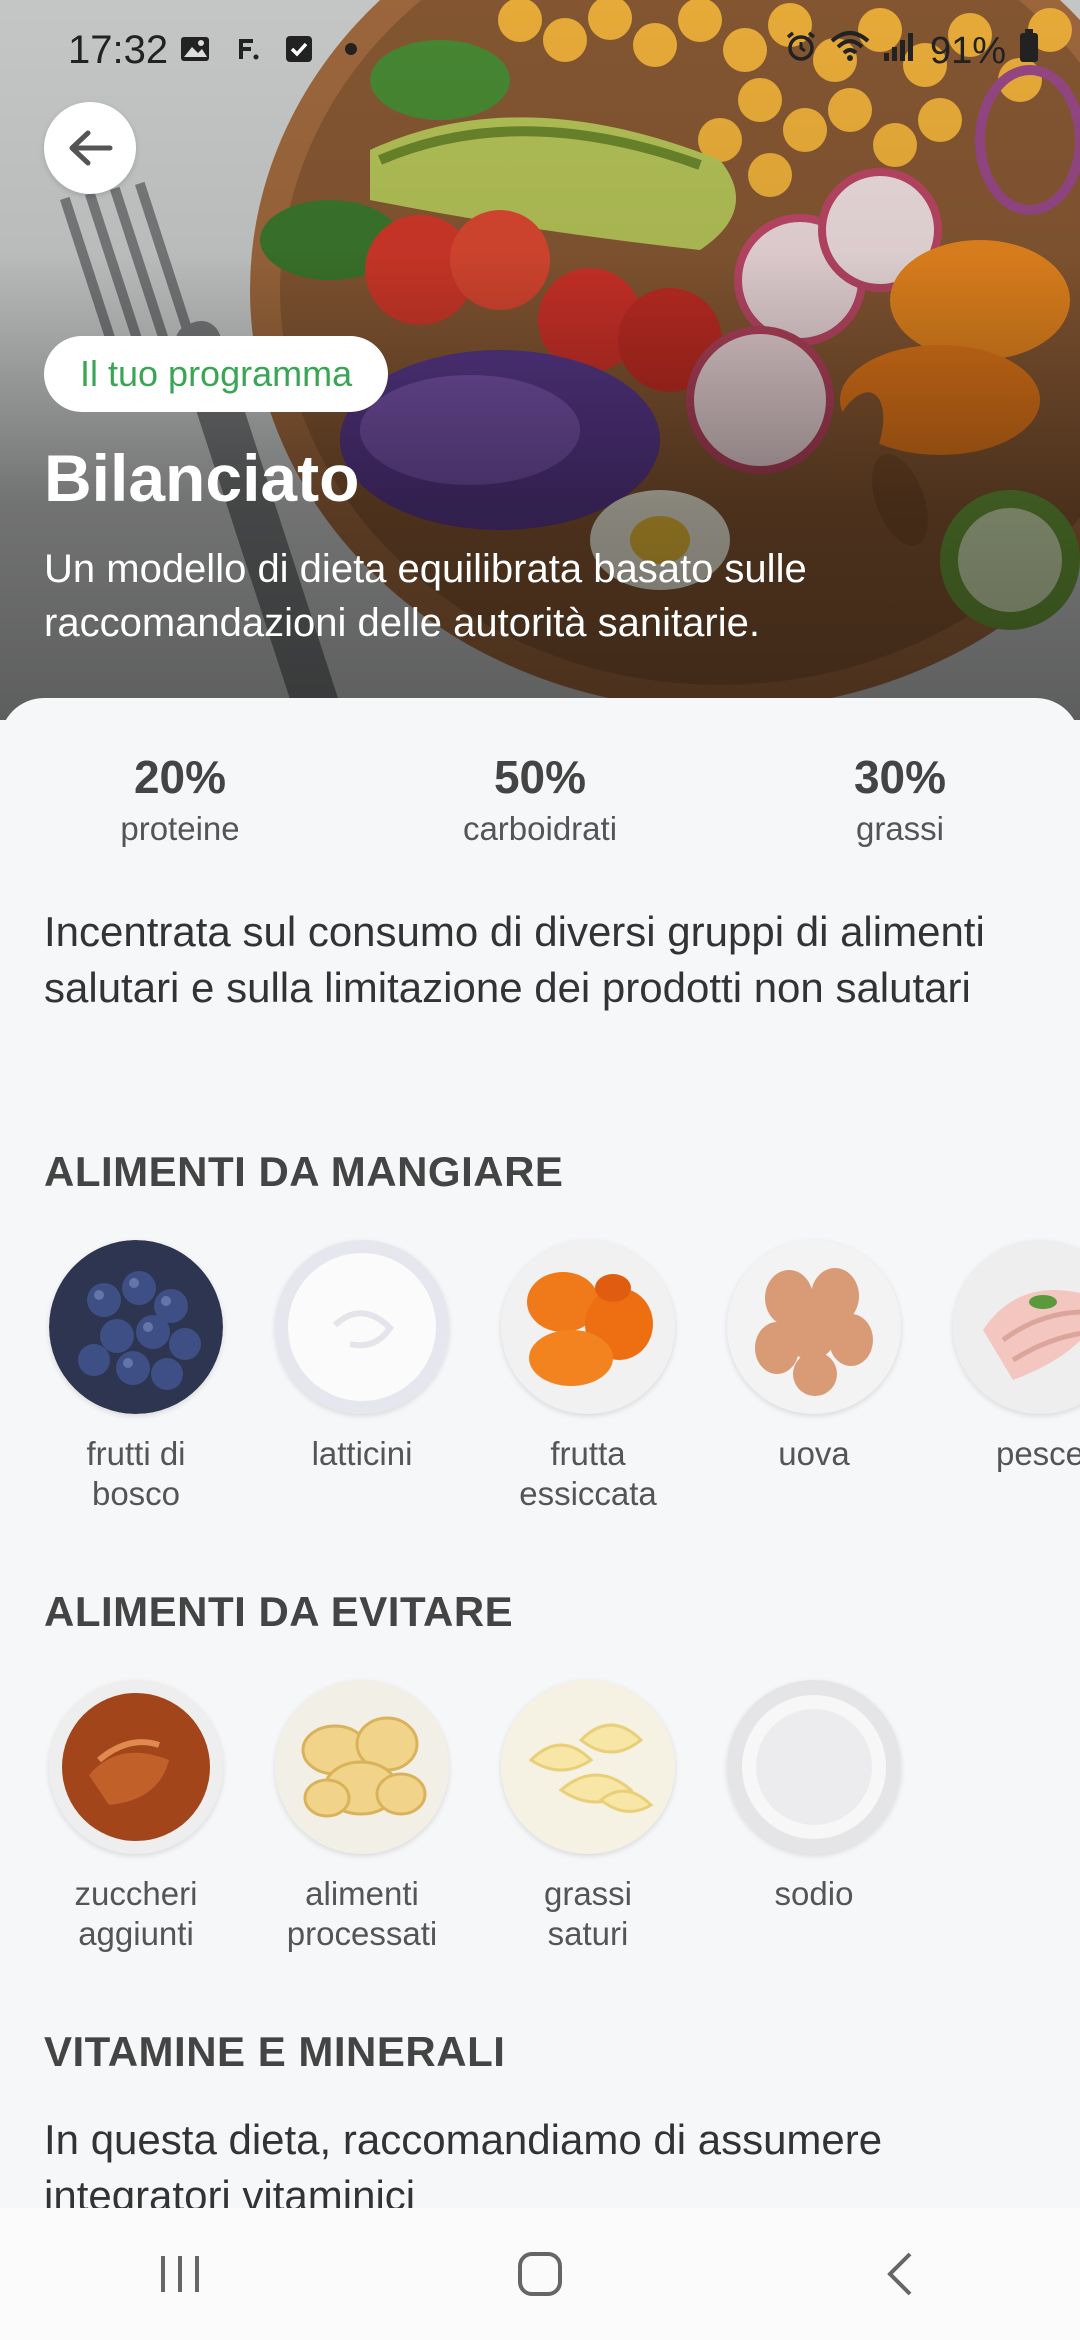 Image resolution: width=1080 pixels, height=2340 pixels. I want to click on dried-fruit-image, so click(588, 1327).